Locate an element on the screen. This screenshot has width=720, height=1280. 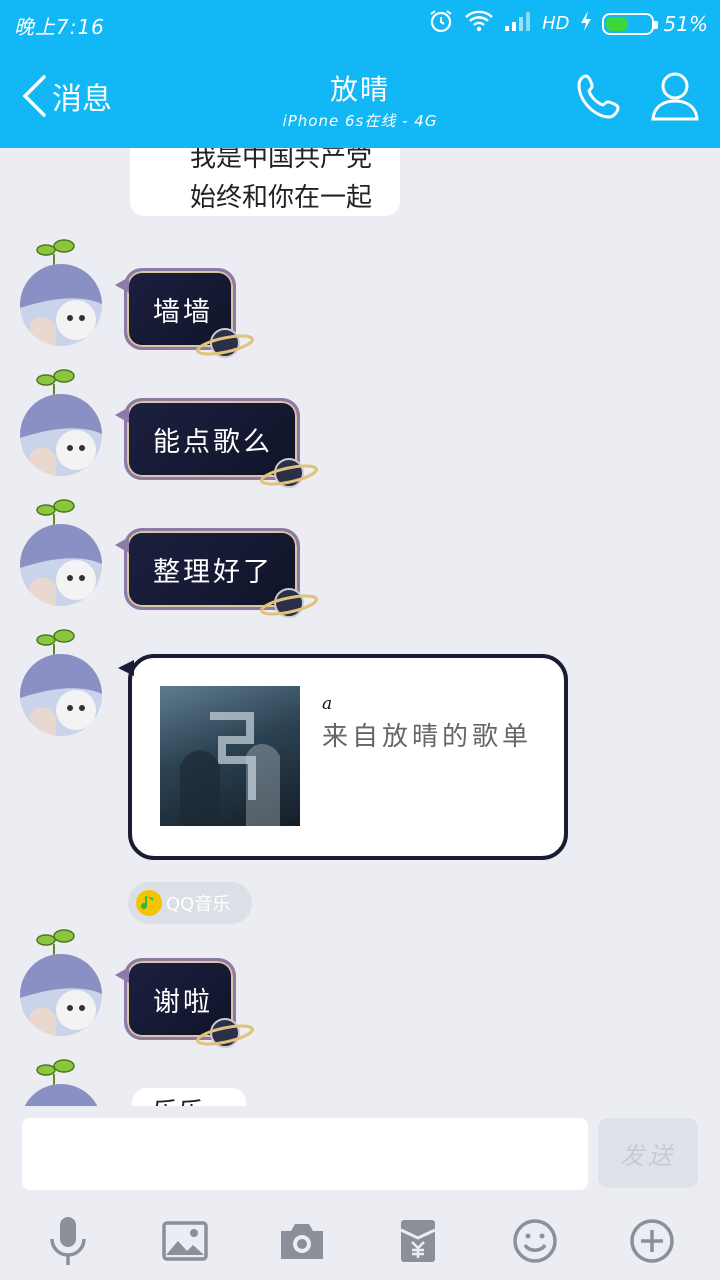
send-button: 发送 is located at coordinates (648, 1153).